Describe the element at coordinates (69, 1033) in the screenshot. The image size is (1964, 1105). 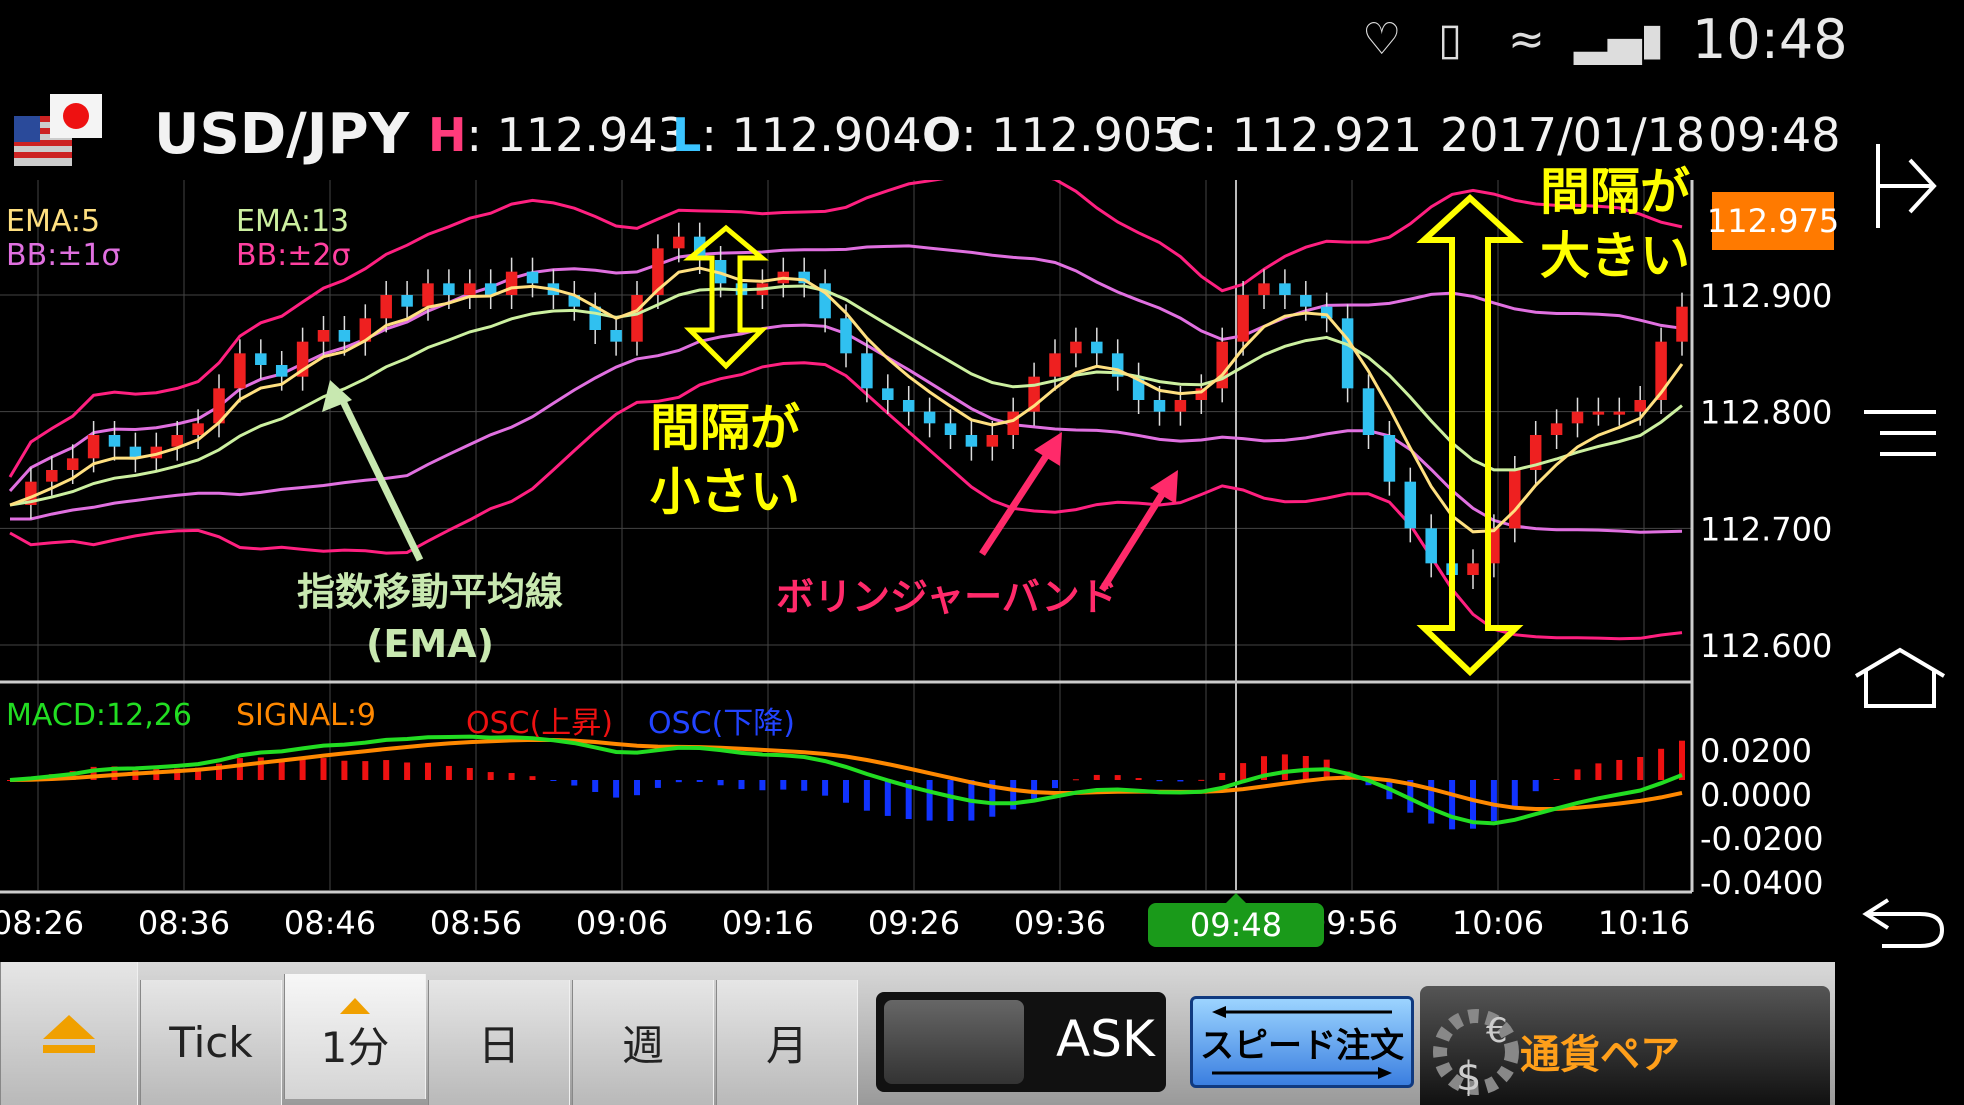
I see `collapse-button` at that location.